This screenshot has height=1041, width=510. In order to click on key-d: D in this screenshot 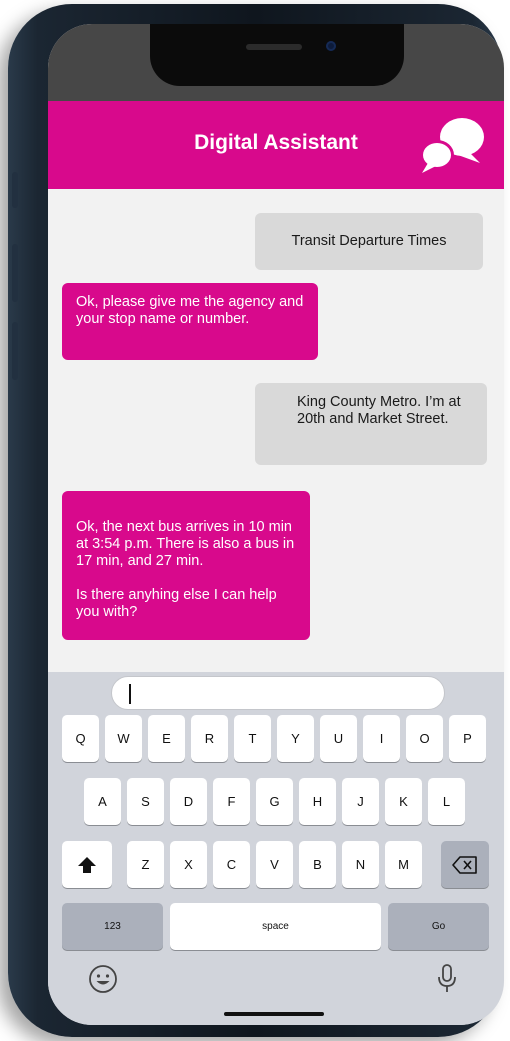, I will do `click(188, 801)`.